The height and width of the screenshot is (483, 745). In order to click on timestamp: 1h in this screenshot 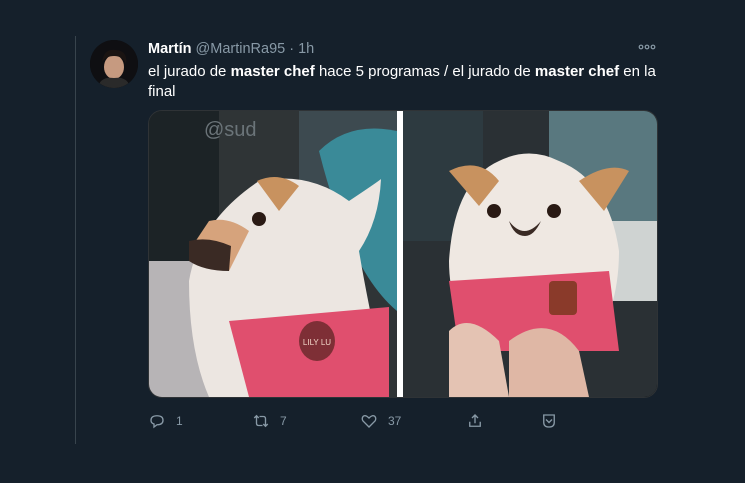, I will do `click(306, 49)`.